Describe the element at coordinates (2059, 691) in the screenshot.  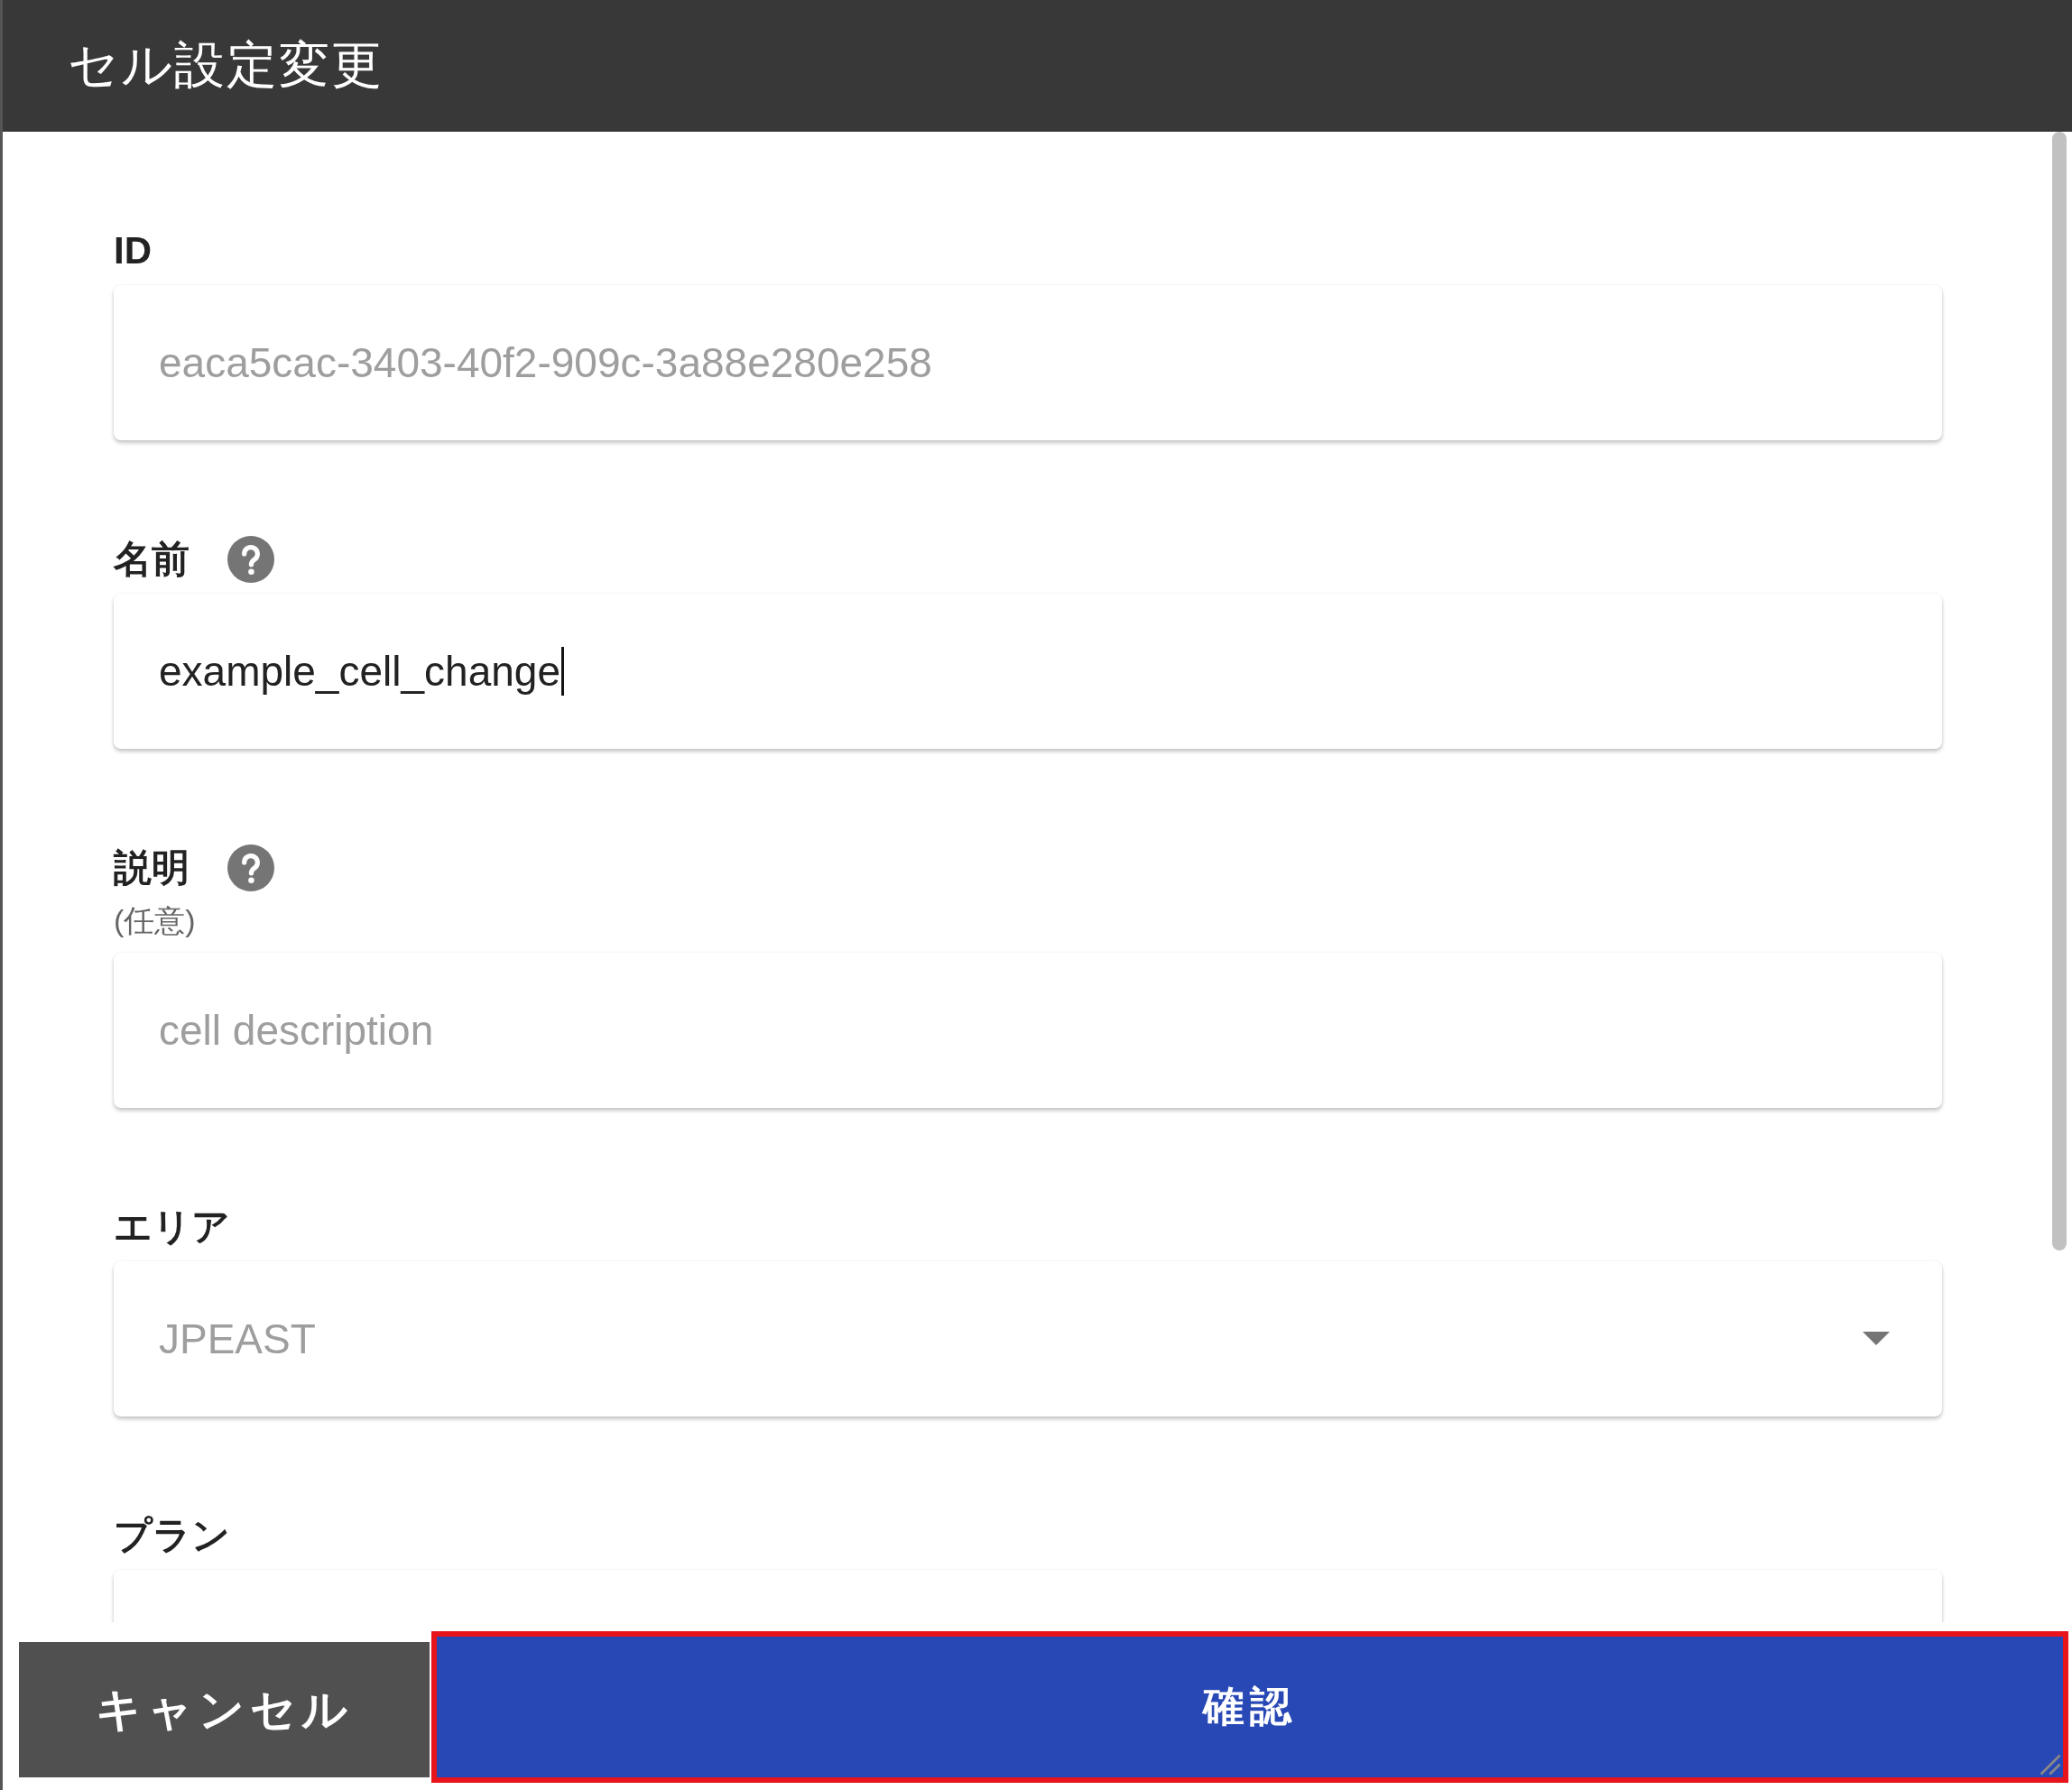
I see `scrollbar-thumb` at that location.